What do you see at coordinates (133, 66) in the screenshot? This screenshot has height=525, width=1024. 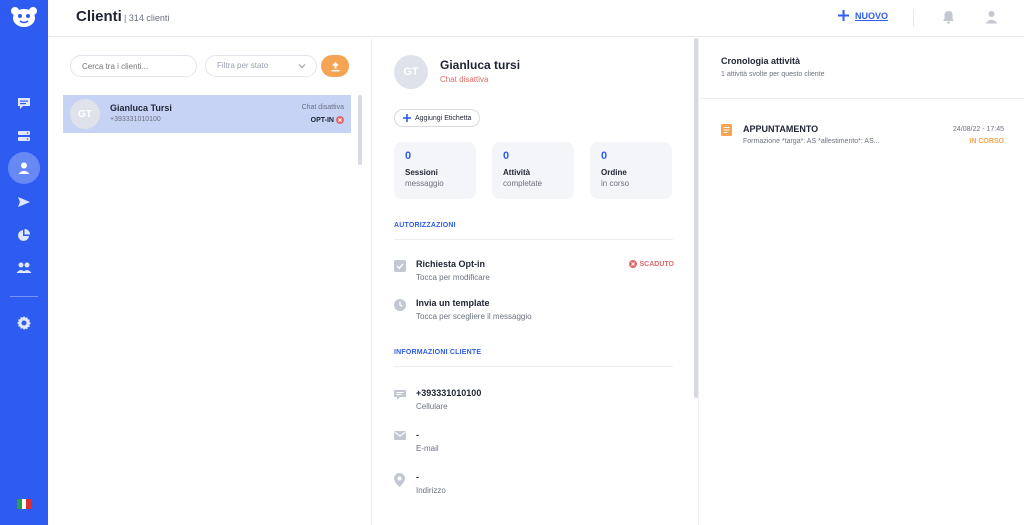 I see `search-input` at bounding box center [133, 66].